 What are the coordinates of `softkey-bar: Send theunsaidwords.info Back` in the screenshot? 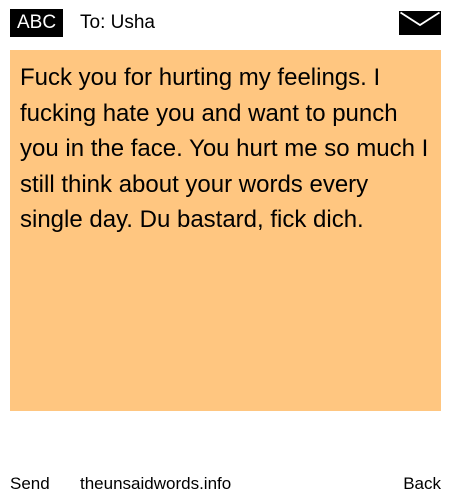 It's located at (225, 484).